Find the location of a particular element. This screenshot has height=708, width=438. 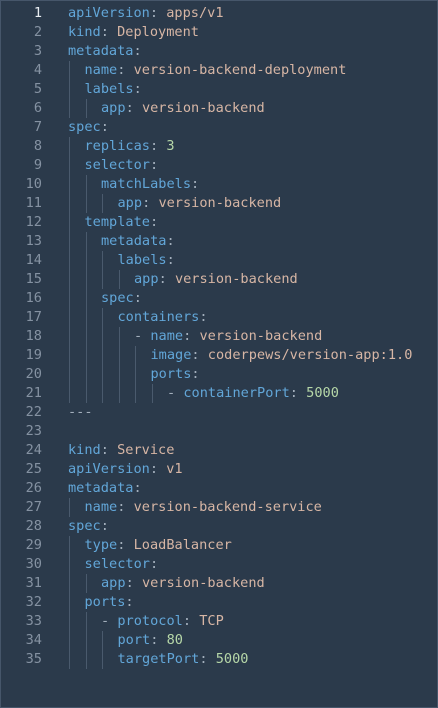

yaml-key: protocol is located at coordinates (150, 621).